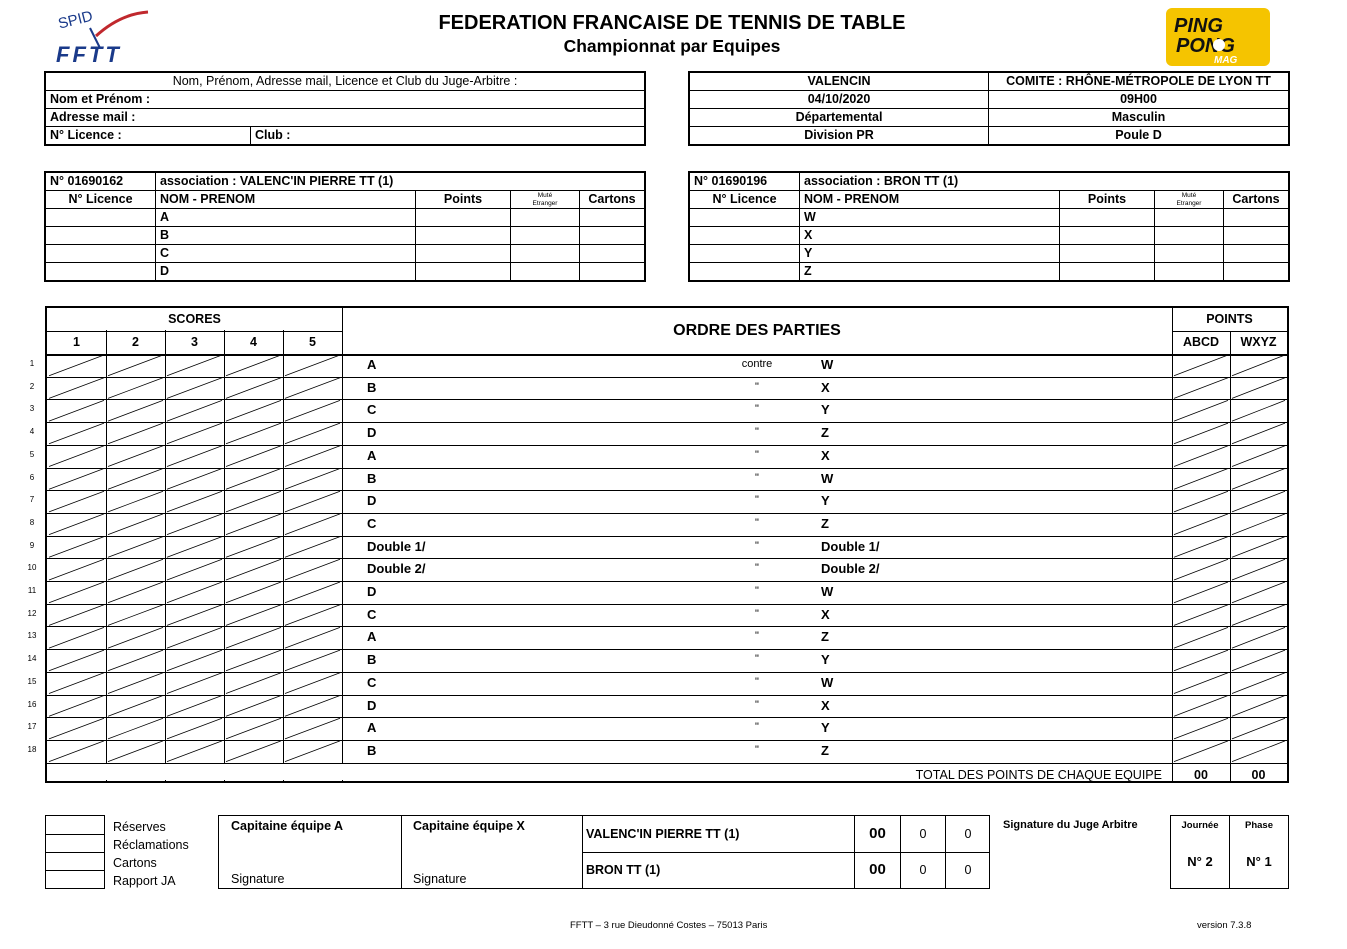 The width and height of the screenshot is (1347, 949). I want to click on match-away-player: X, so click(825, 455).